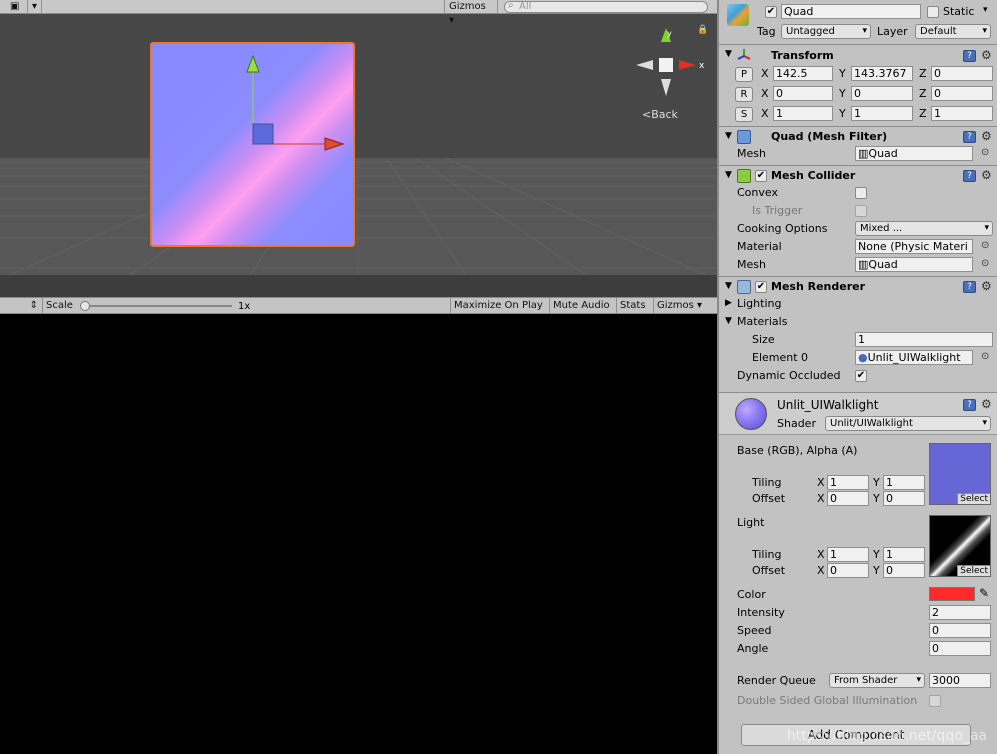 This screenshot has width=997, height=754. Describe the element at coordinates (728, 303) in the screenshot. I see `foldout-arrow-icon: ▶` at that location.